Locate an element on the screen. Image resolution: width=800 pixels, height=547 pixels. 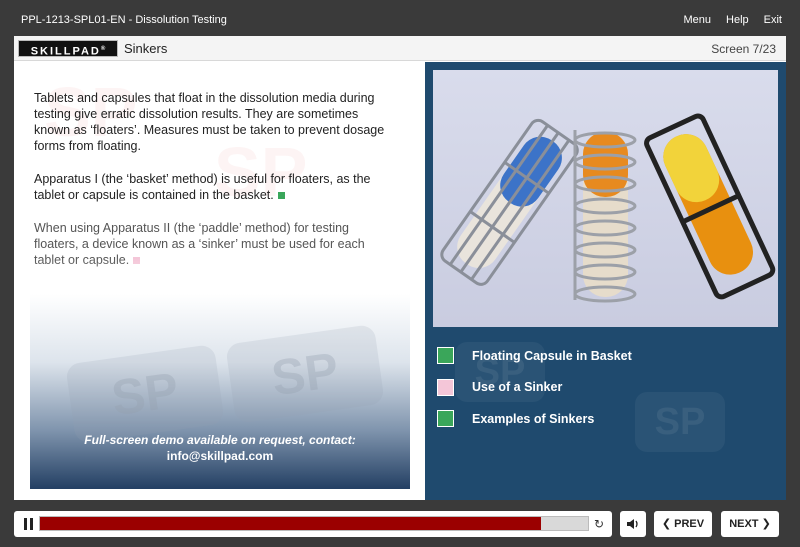
legend-item-use-of-sinker: Use of a Sinker is located at coordinates (534, 388).